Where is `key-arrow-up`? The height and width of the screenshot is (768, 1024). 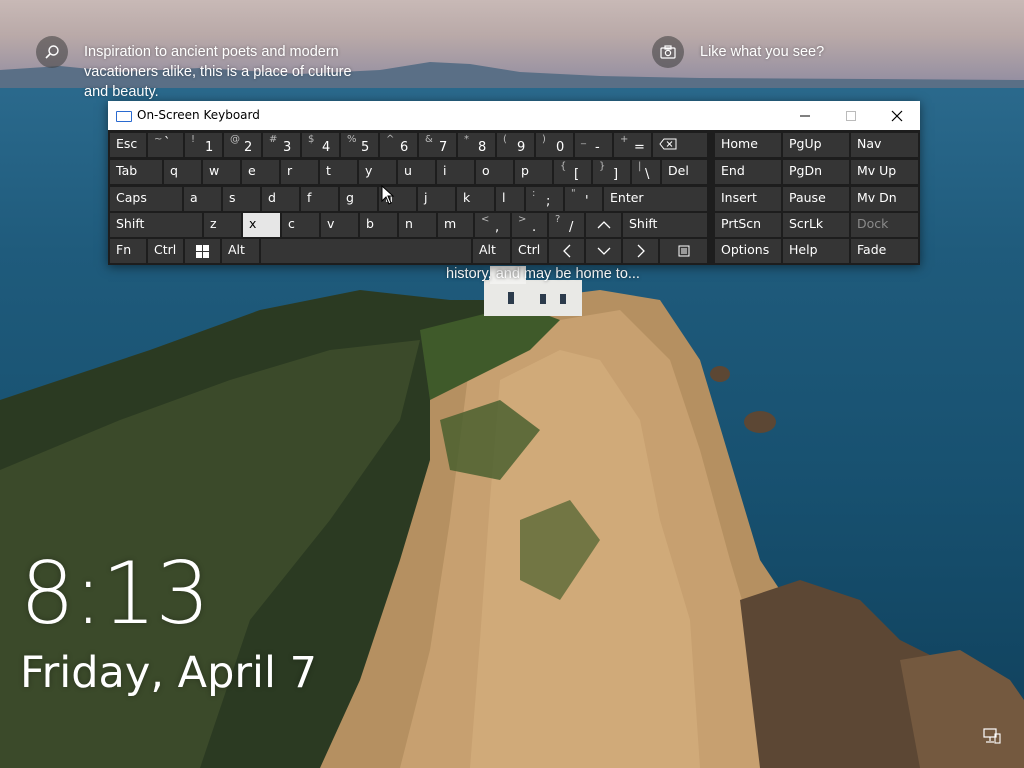
key-arrow-up is located at coordinates (603, 225).